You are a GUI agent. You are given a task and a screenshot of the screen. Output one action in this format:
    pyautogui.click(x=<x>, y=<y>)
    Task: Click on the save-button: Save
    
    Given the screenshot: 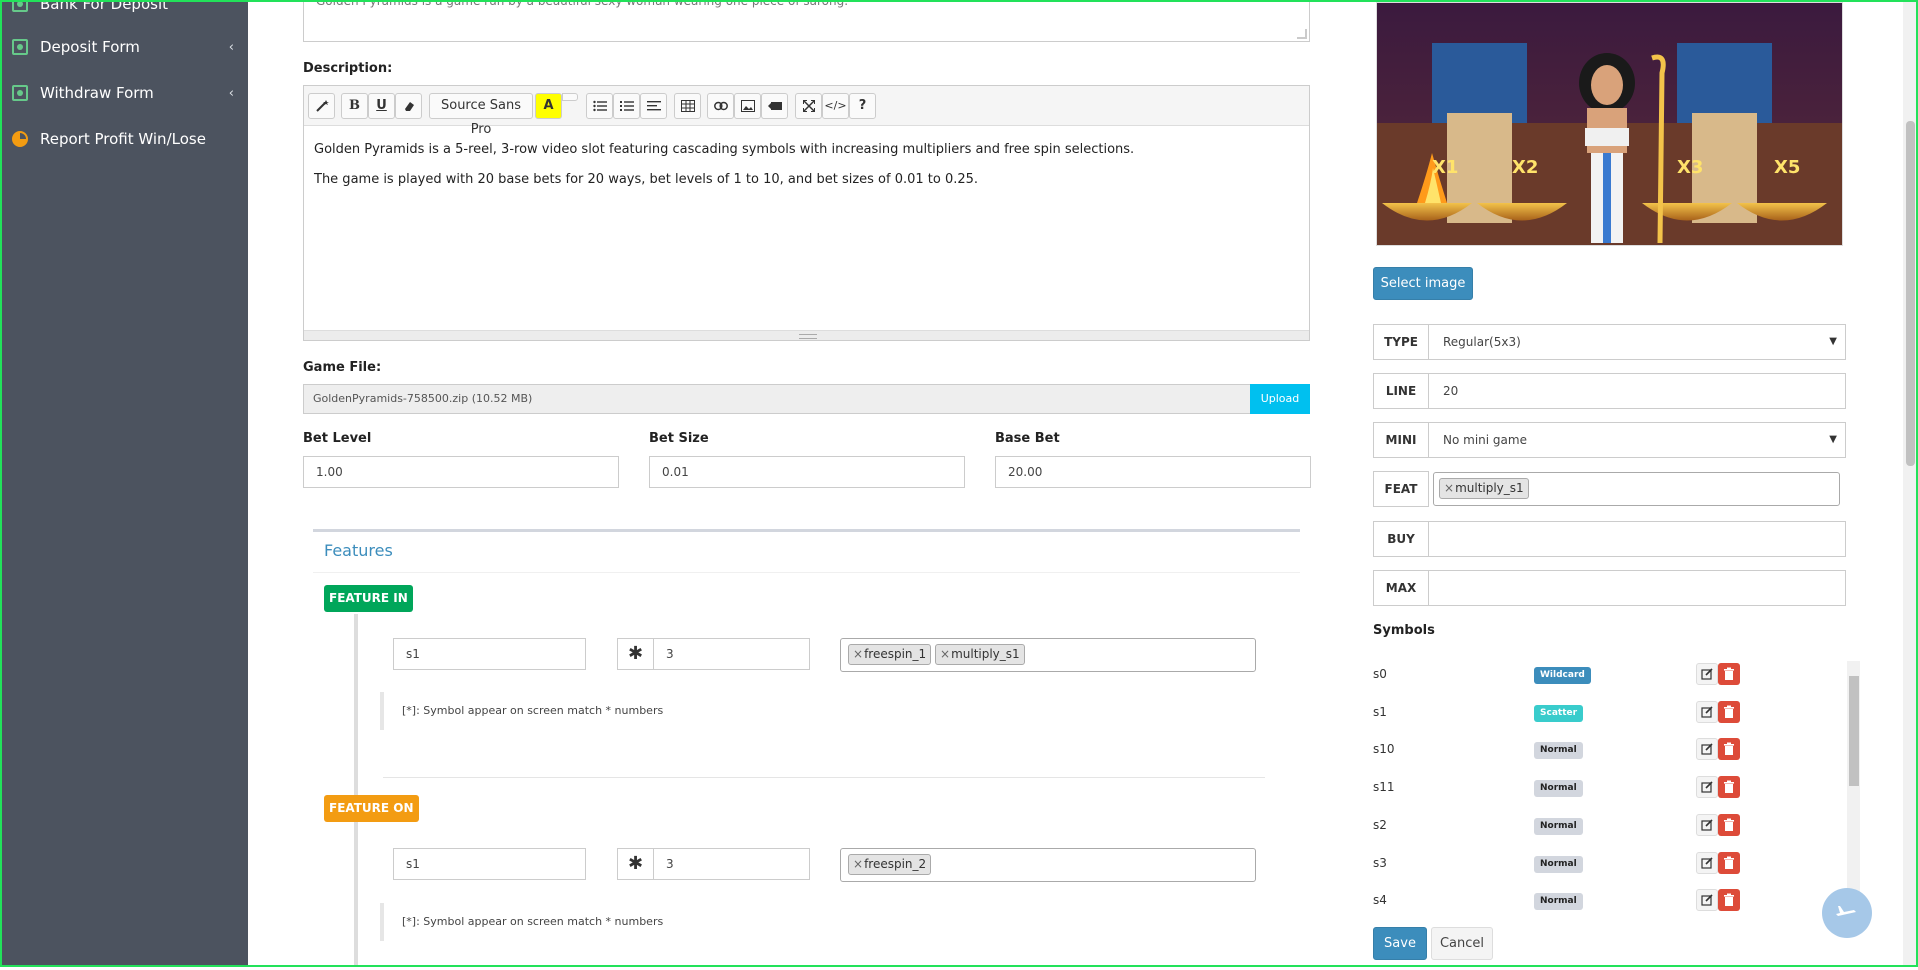 What is the action you would take?
    pyautogui.click(x=1400, y=943)
    